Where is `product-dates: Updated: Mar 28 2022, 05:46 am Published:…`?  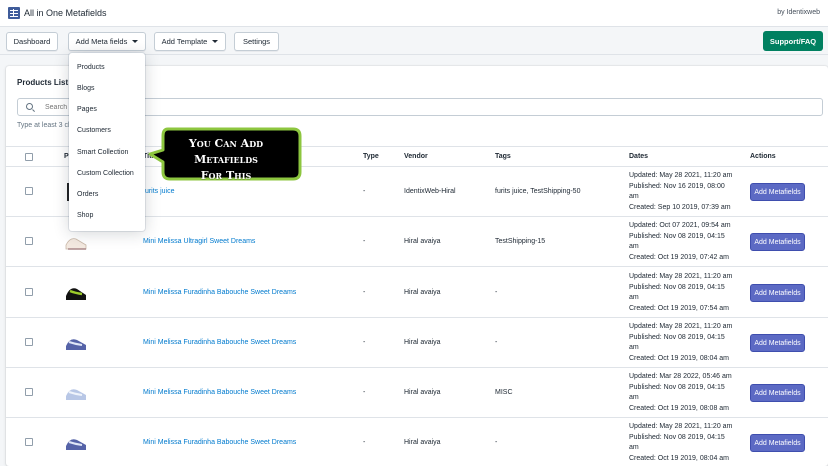 product-dates: Updated: Mar 28 2022, 05:46 am Published:… is located at coordinates (686, 393).